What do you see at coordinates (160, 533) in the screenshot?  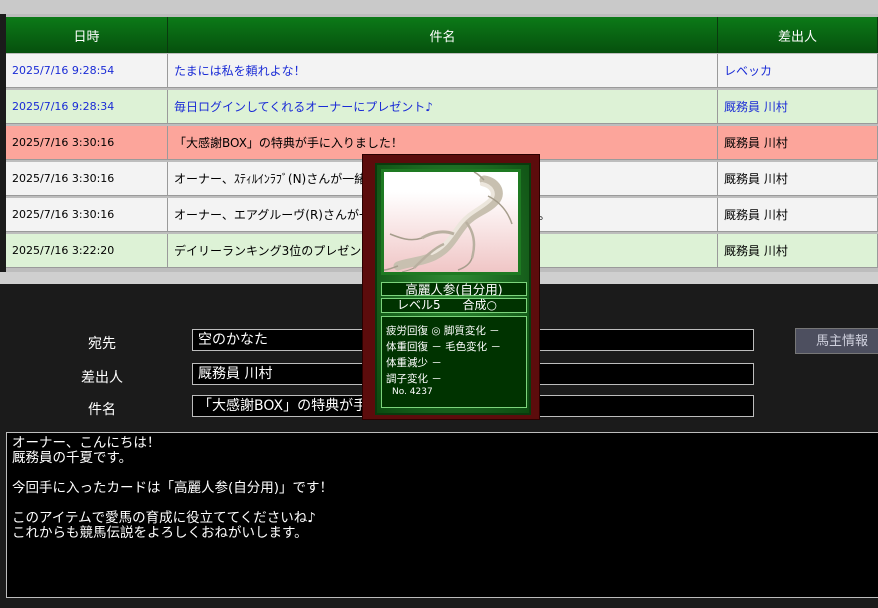 I see `message-line: これからも競馬伝説をよろしくおねがいします。` at bounding box center [160, 533].